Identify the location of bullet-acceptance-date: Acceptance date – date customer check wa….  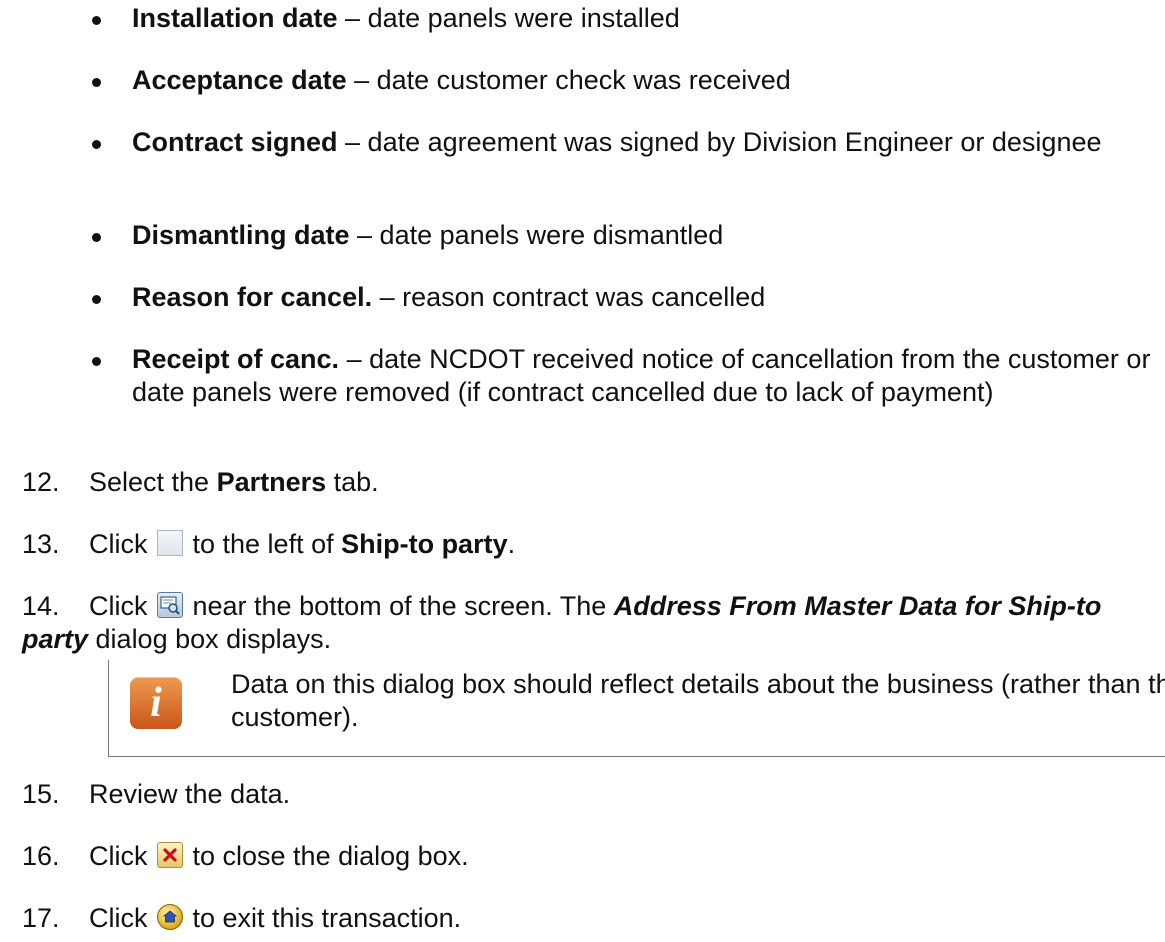
(441, 80).